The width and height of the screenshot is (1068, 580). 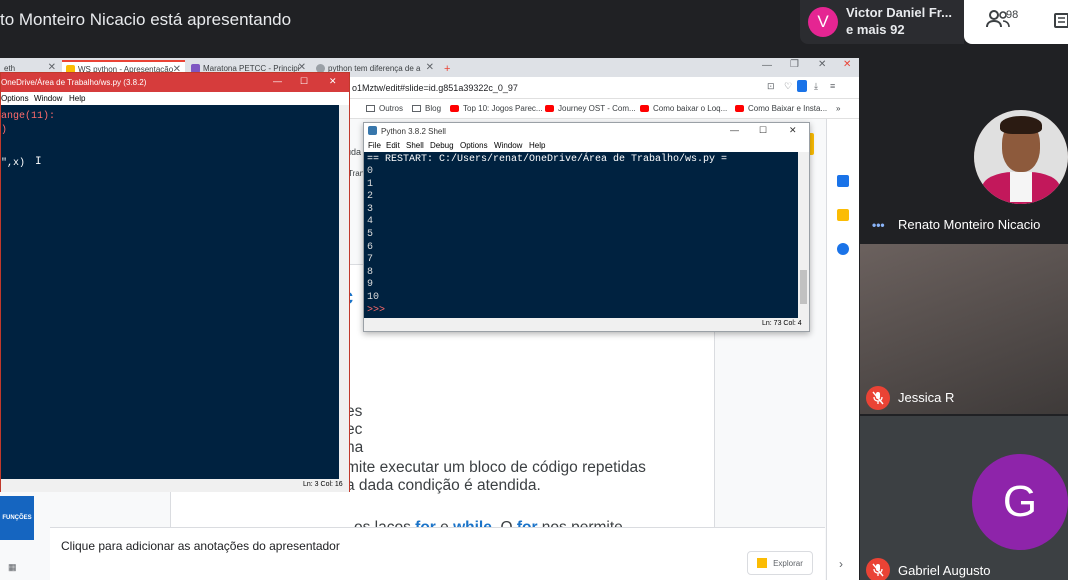 What do you see at coordinates (771, 86) in the screenshot?
I see `extension-icon: ⊡` at bounding box center [771, 86].